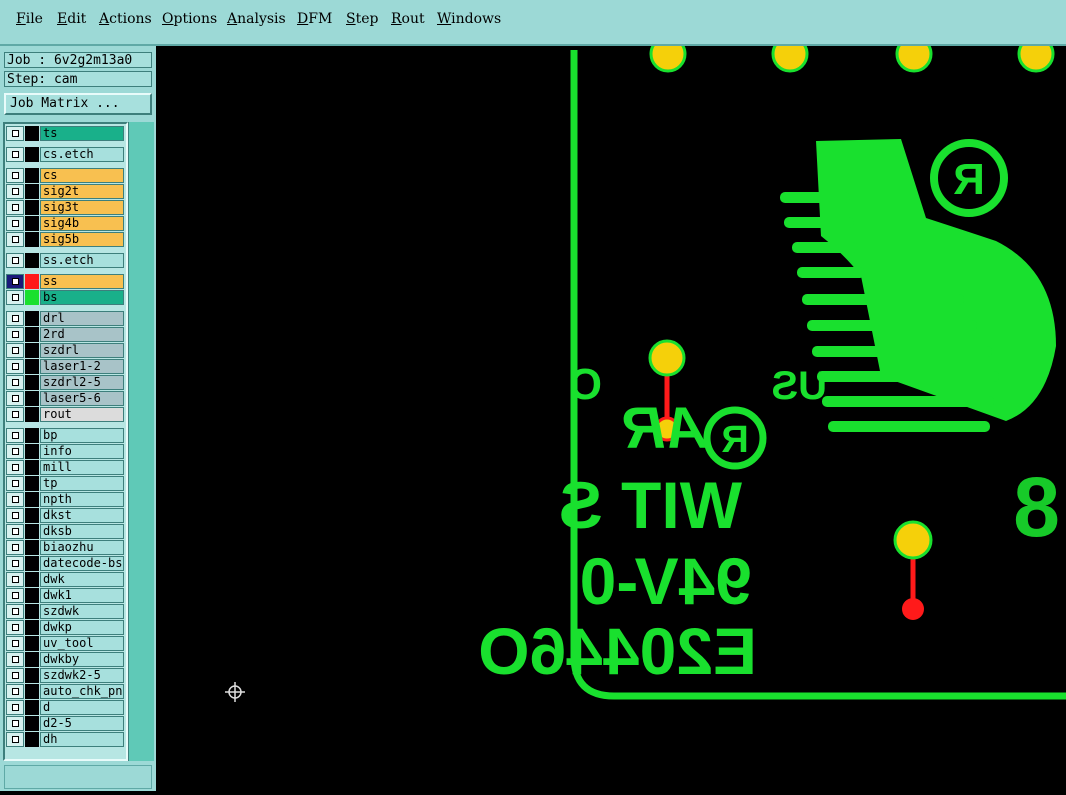 This screenshot has width=1066, height=795. What do you see at coordinates (65, 318) in the screenshot?
I see `layer-row-drl: drl` at bounding box center [65, 318].